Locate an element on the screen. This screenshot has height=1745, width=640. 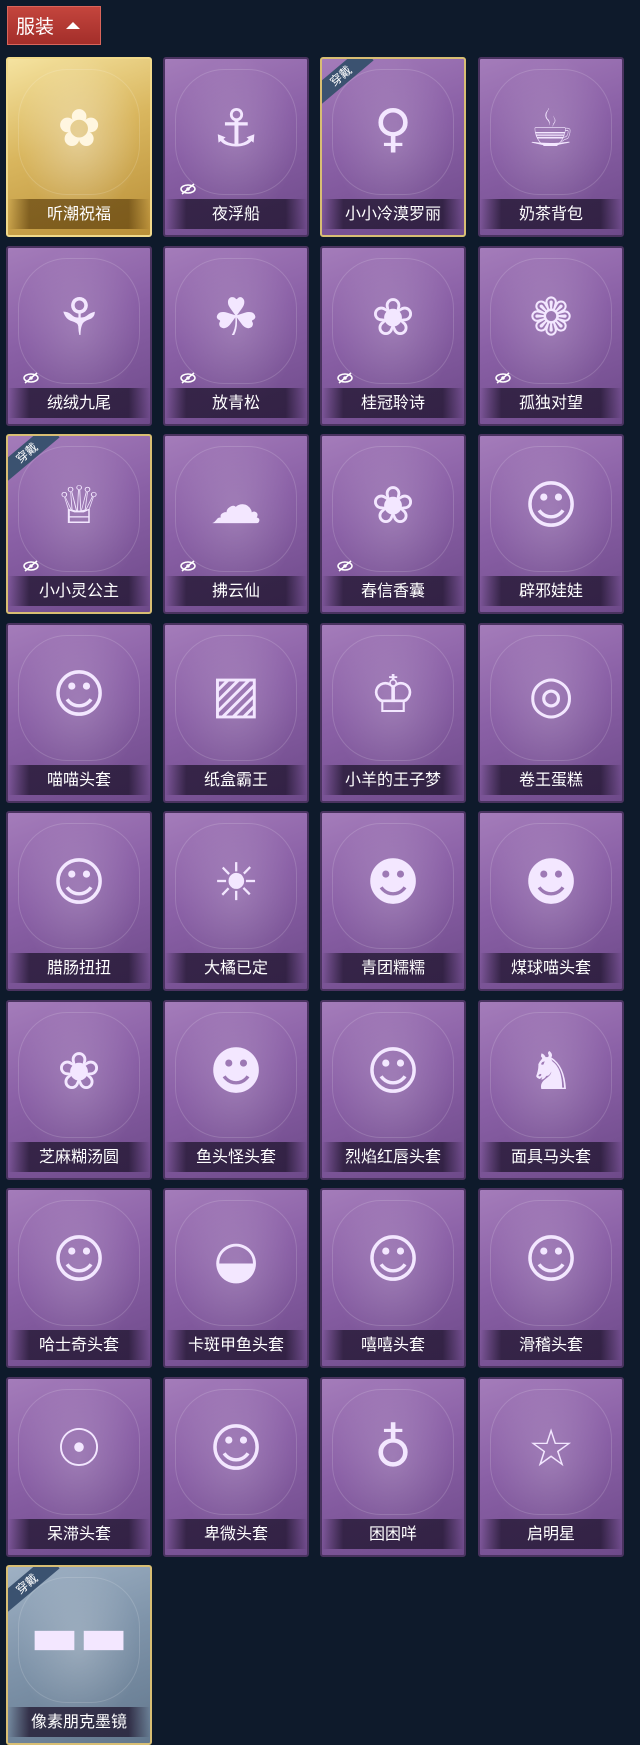
outfit-item-name: 夜浮船 is located at coordinates (236, 214).